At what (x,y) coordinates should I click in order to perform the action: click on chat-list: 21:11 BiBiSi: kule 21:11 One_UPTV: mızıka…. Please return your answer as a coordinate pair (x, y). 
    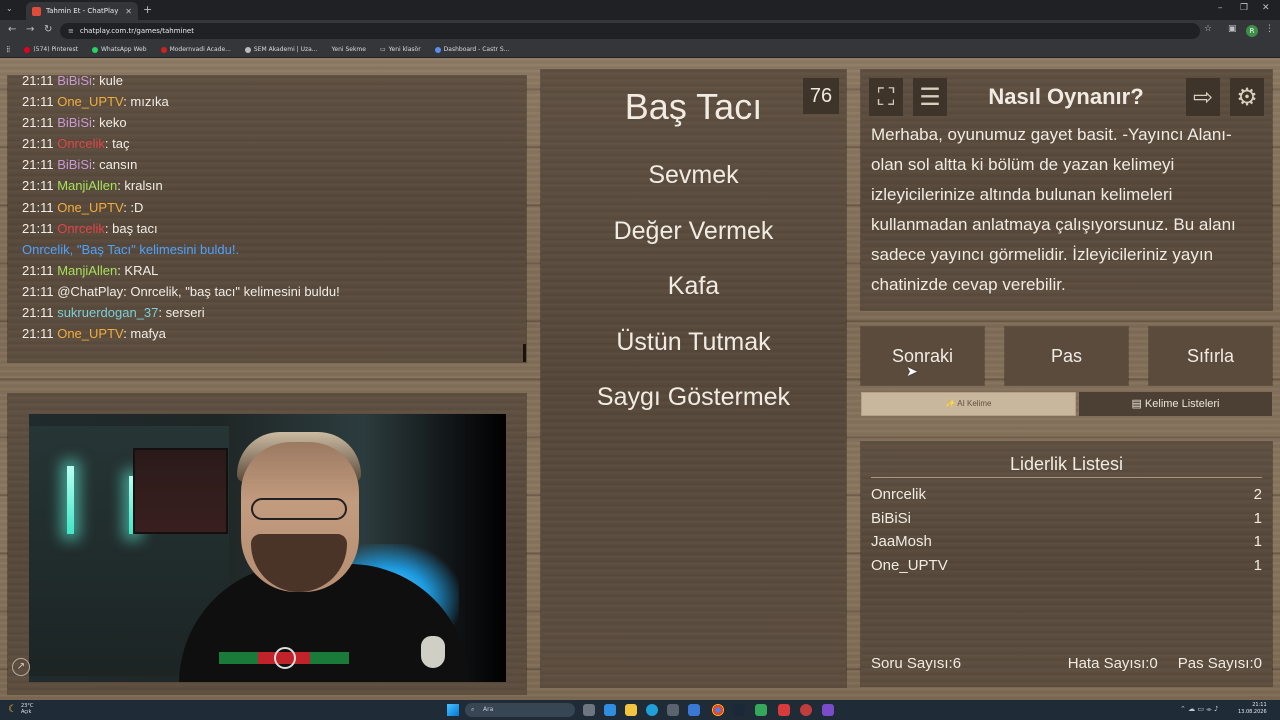
    Looking at the image, I should click on (267, 210).